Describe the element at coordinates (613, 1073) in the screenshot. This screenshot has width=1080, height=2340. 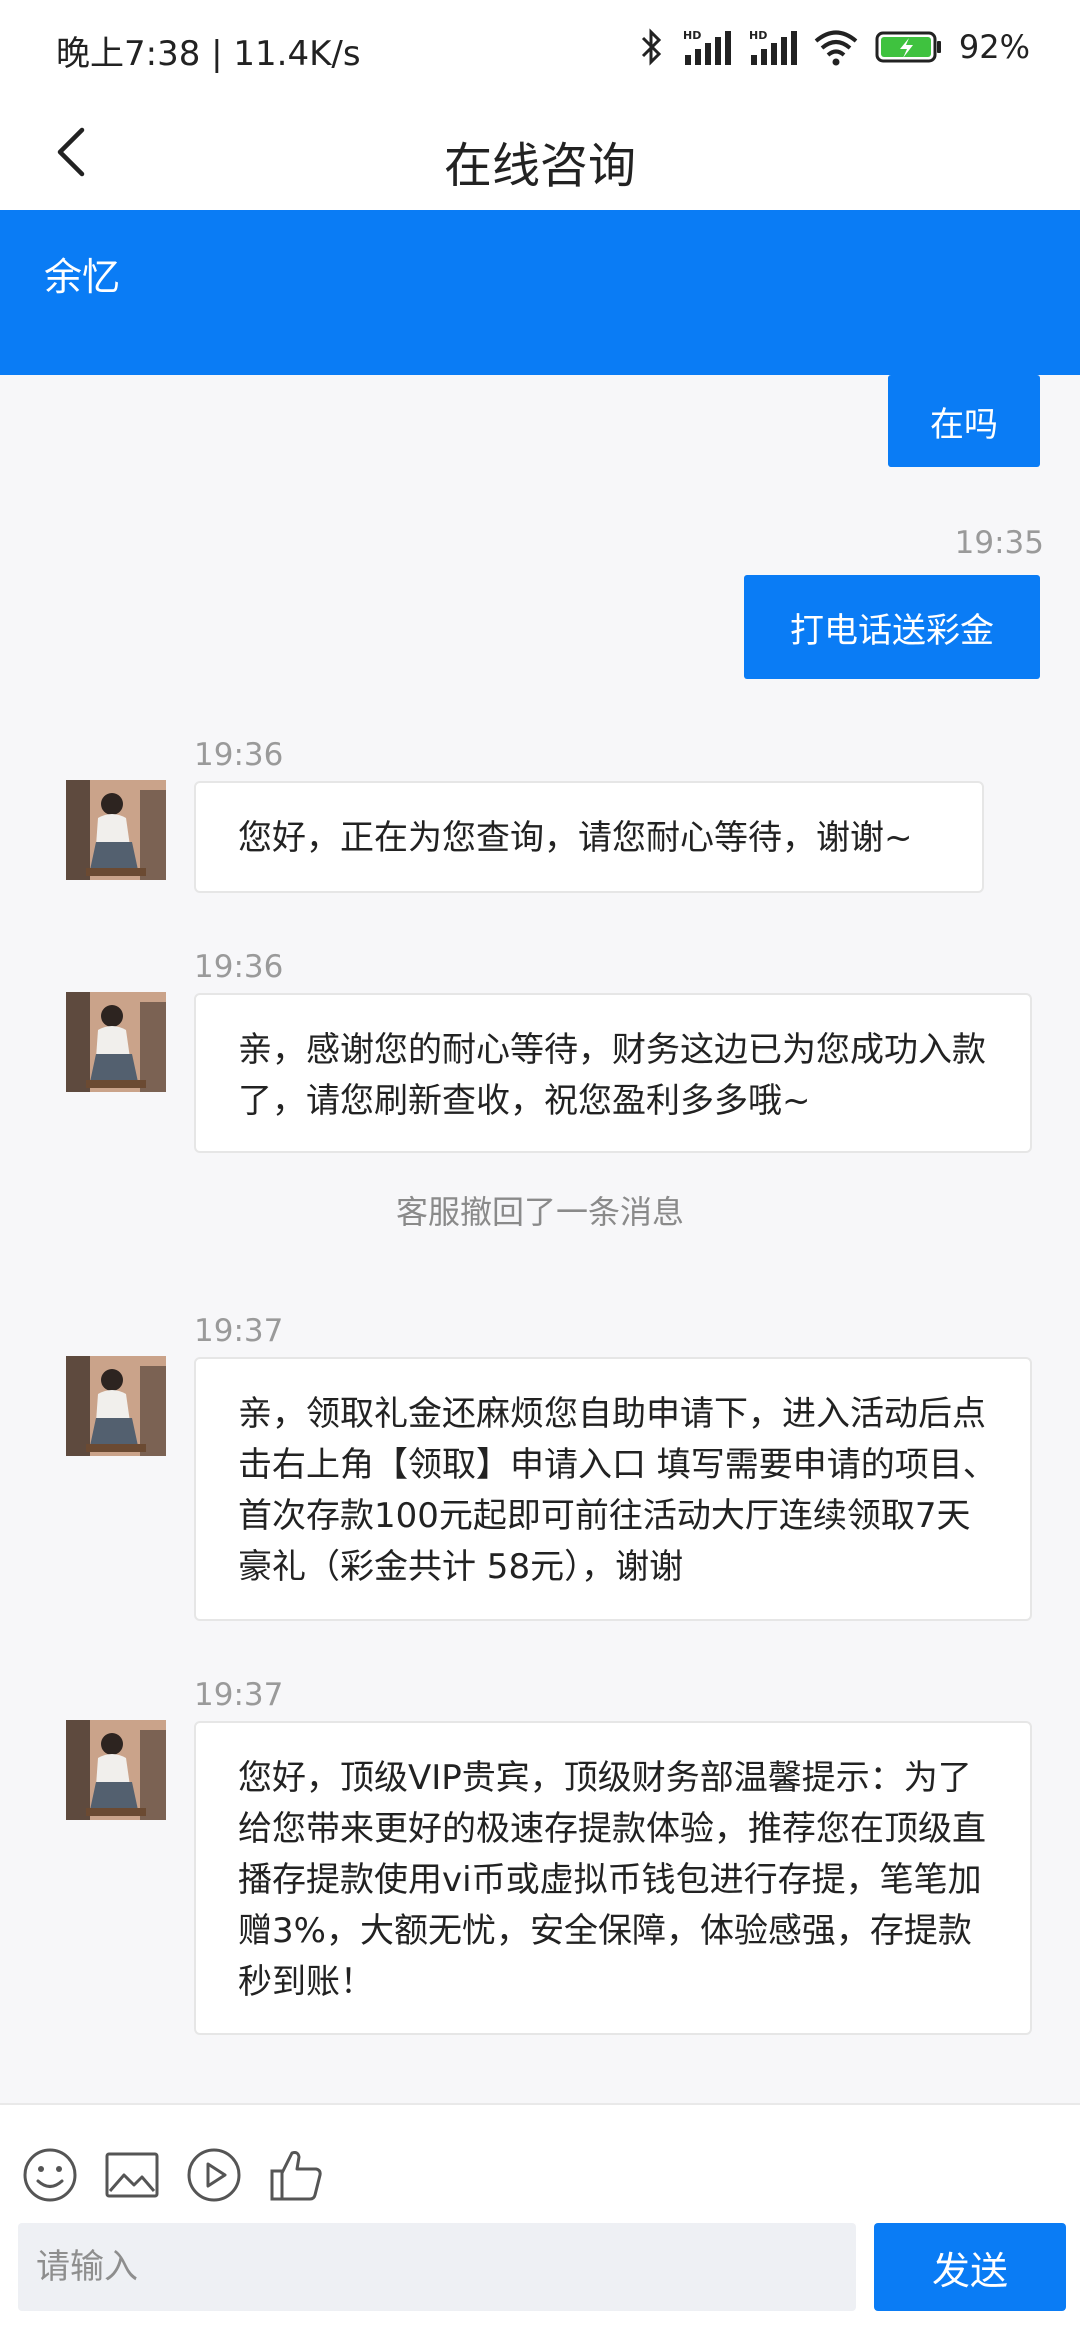
I see `incoming-message: 亲，感谢您的耐心等待，财务这边已为您成功入款了，请您刷新查收，祝您盈利多多哦~` at that location.